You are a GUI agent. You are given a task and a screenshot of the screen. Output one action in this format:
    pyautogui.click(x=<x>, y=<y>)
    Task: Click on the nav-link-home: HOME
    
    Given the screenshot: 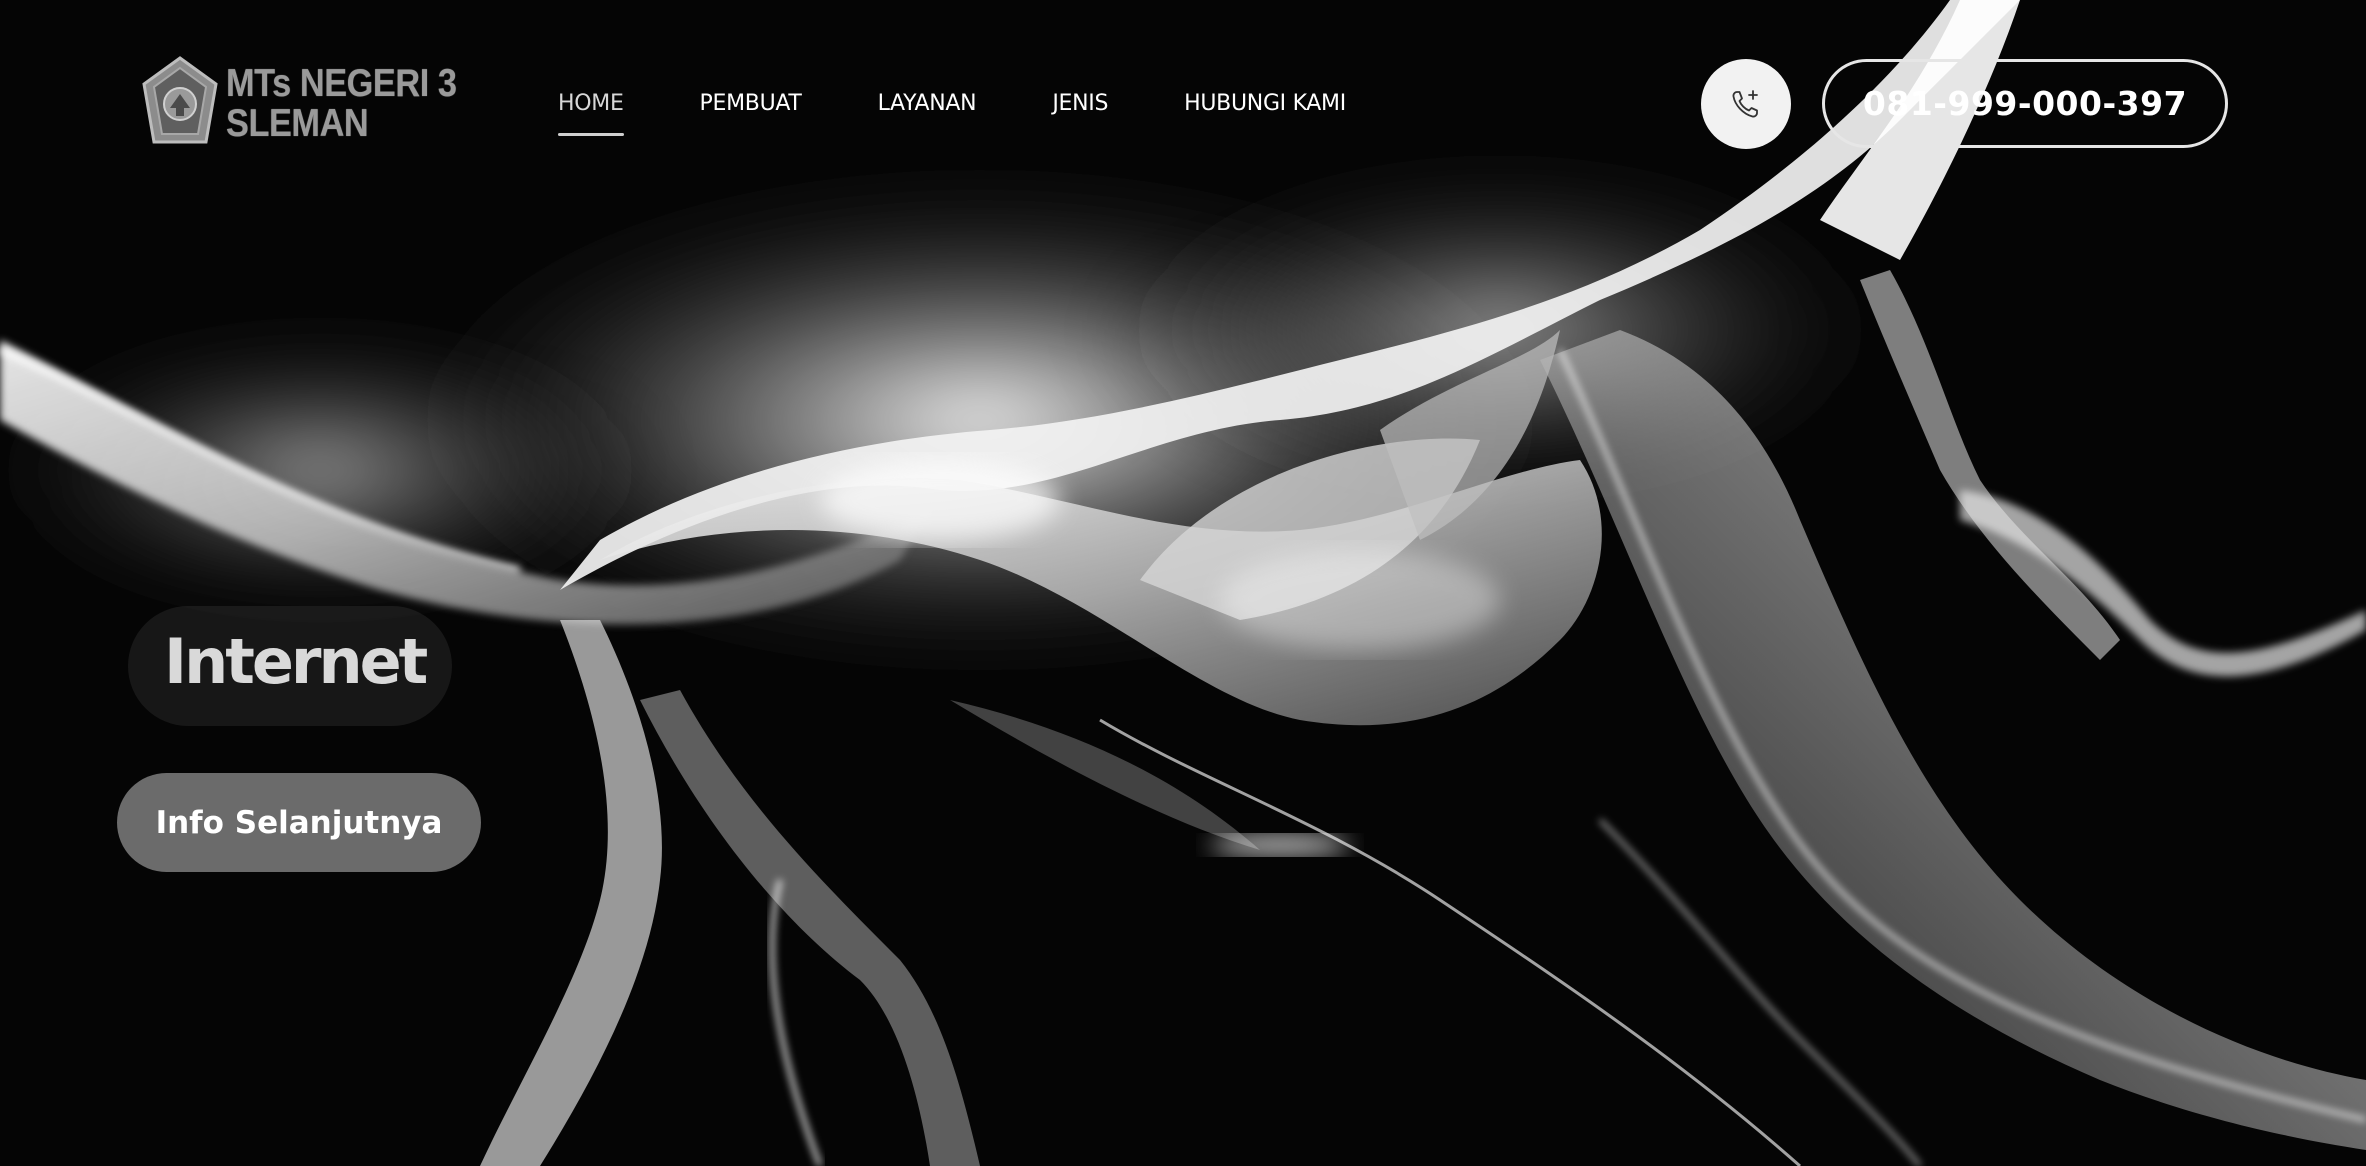 What is the action you would take?
    pyautogui.click(x=591, y=111)
    